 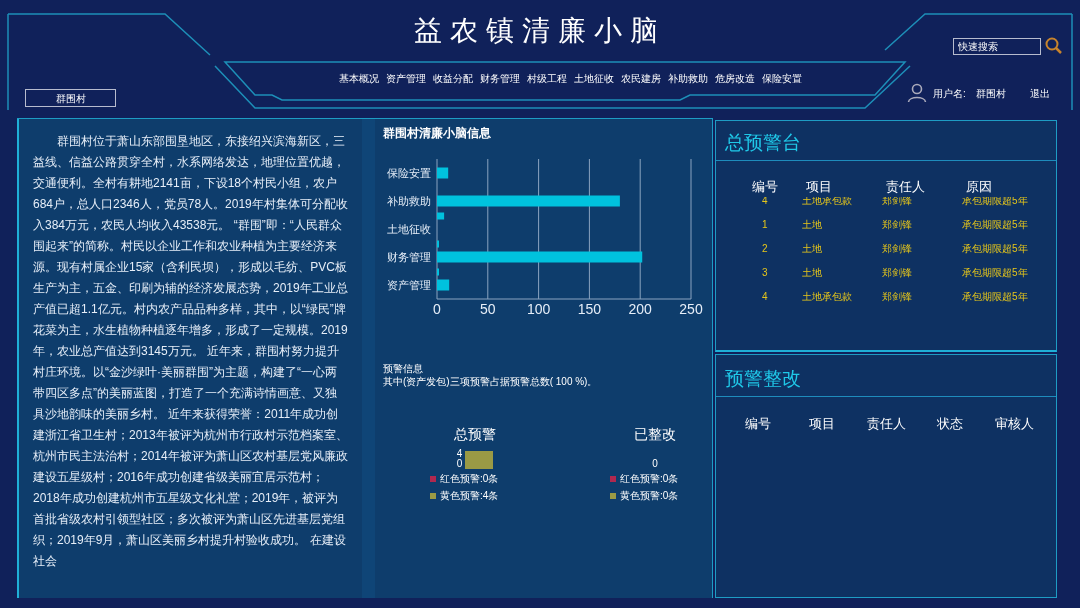 What do you see at coordinates (490, 382) in the screenshot?
I see `warning-text: 其中(资产发包)三项预警占据预警总数( 100 %)。` at bounding box center [490, 382].